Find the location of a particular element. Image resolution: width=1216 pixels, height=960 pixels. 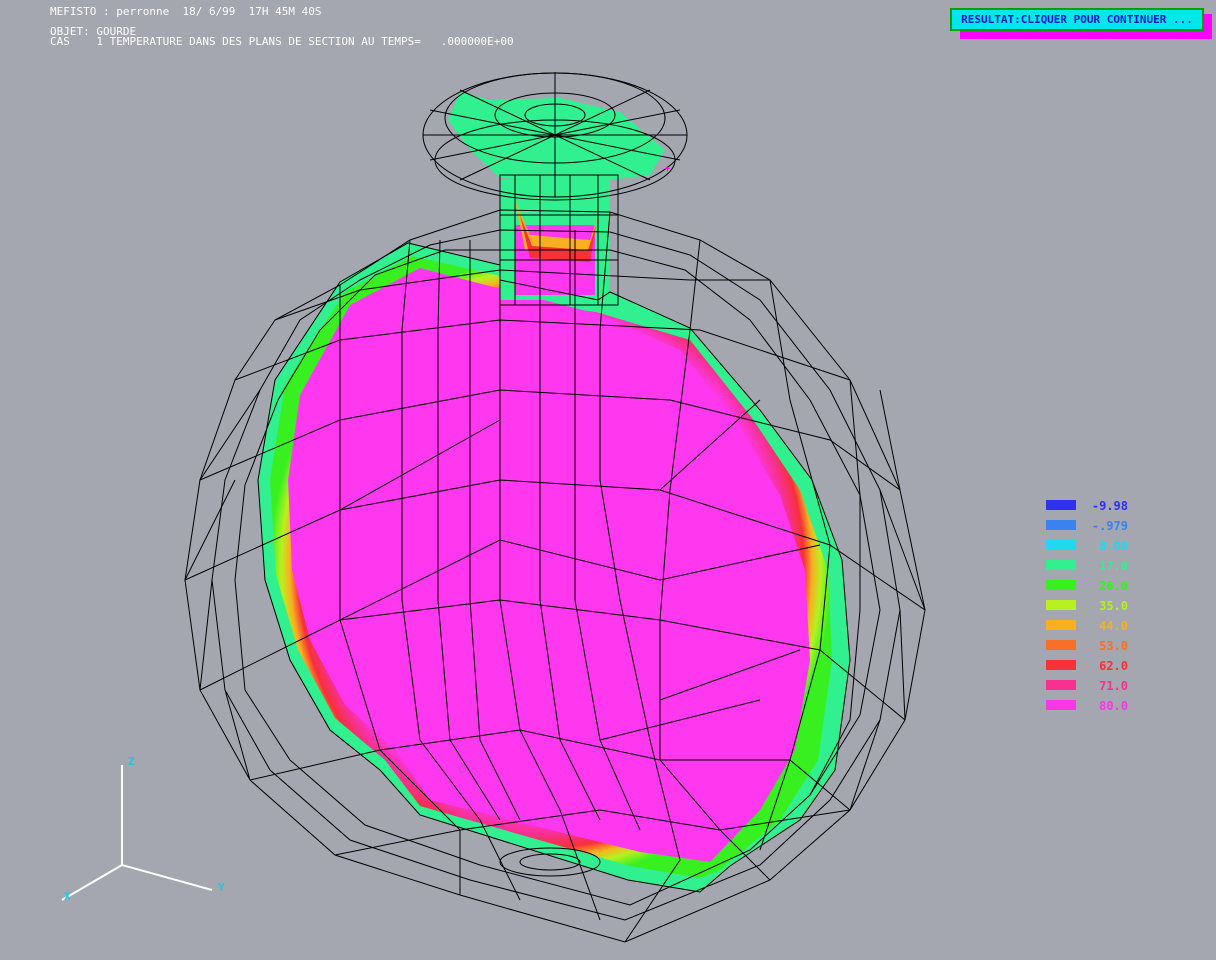

legend-value: -9.98 is located at coordinates (1109, 506).